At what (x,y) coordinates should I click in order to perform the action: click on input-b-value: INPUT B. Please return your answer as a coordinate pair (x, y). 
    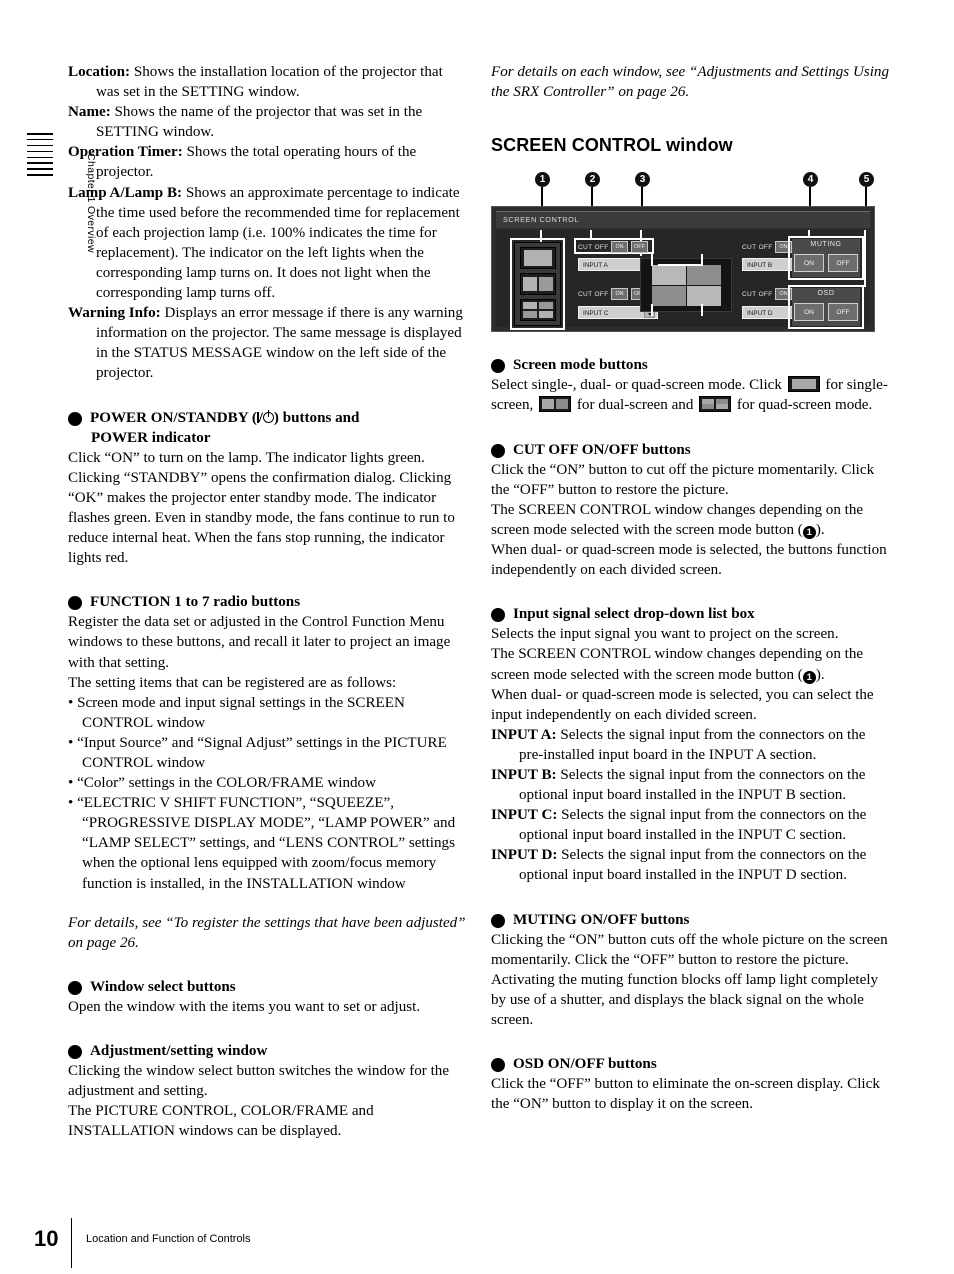
    Looking at the image, I should click on (760, 265).